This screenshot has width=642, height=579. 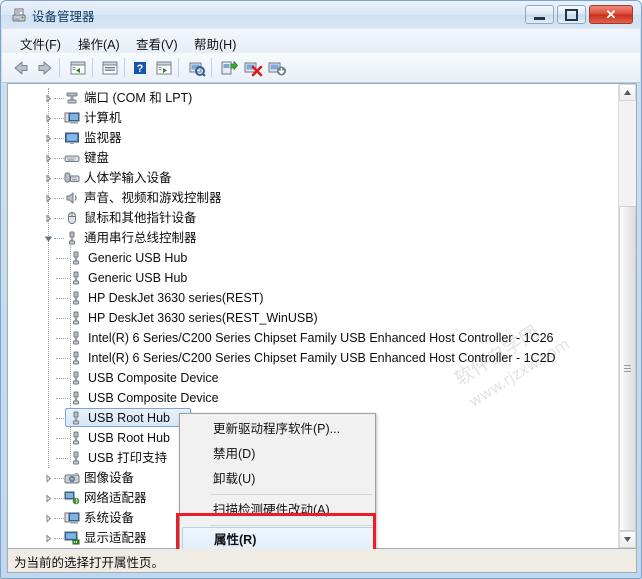 What do you see at coordinates (40, 43) in the screenshot?
I see `menu-file: 文件(F)` at bounding box center [40, 43].